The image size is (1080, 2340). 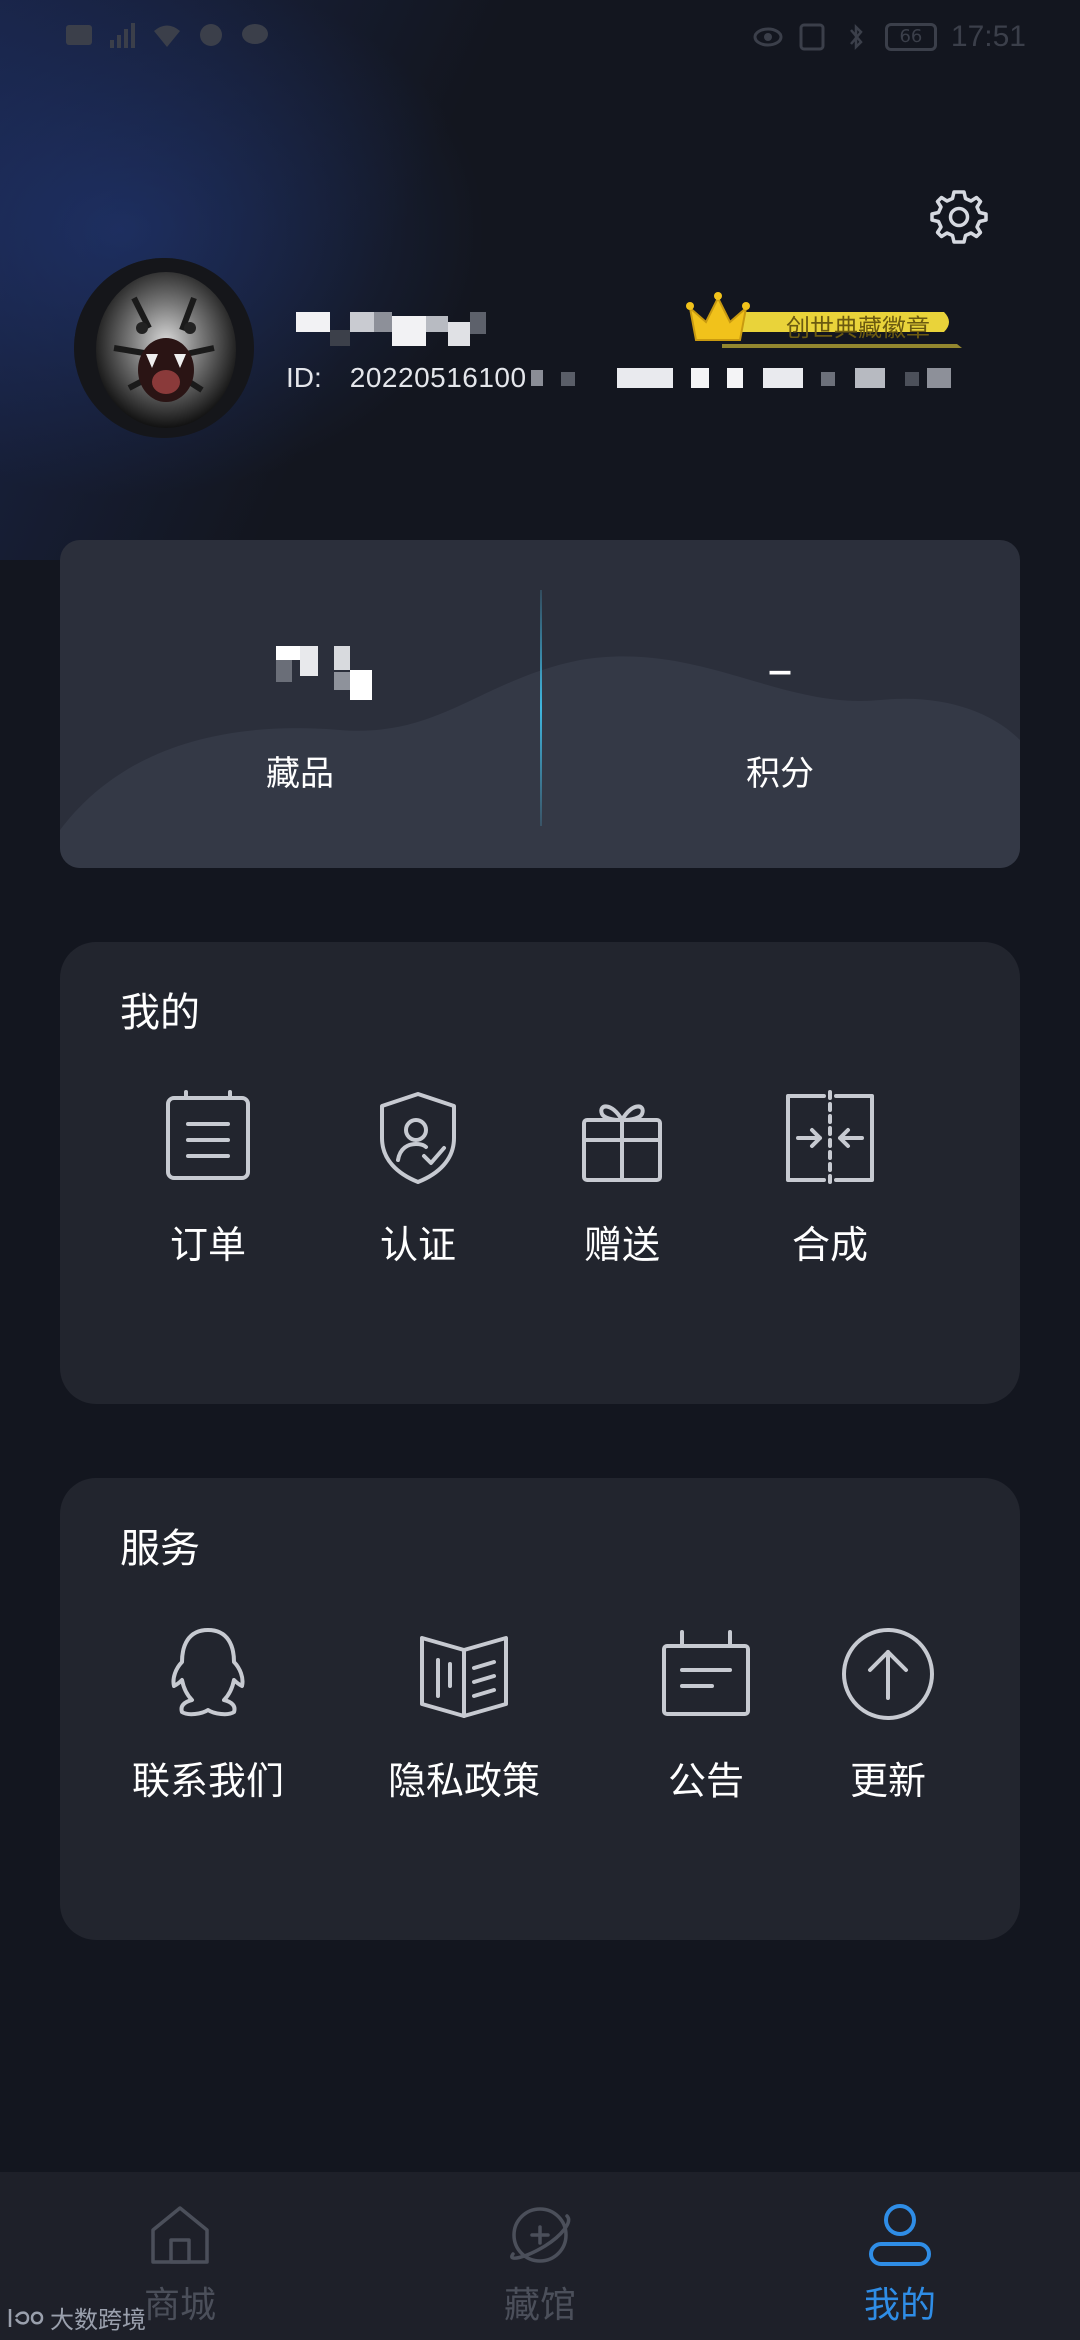 What do you see at coordinates (208, 1672) in the screenshot?
I see `qq-icon` at bounding box center [208, 1672].